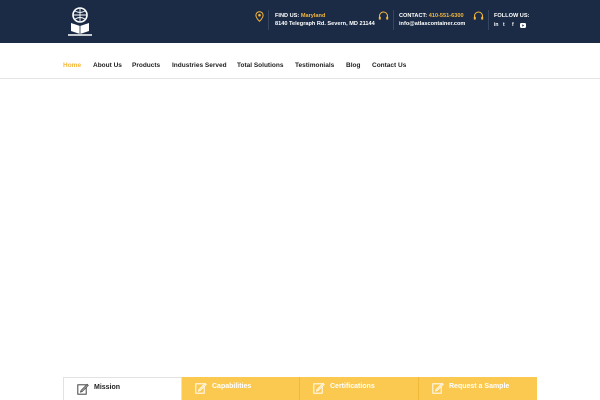 The width and height of the screenshot is (600, 400). What do you see at coordinates (513, 25) in the screenshot?
I see `facebook-icon: f` at bounding box center [513, 25].